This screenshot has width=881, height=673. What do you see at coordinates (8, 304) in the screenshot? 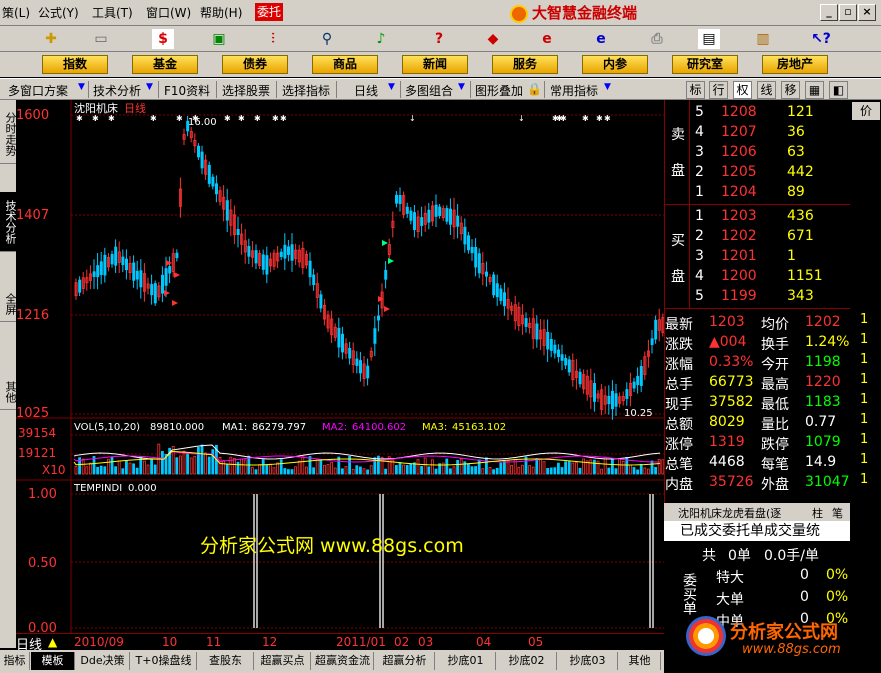
I see `vtab-fullscreen: 全屏` at bounding box center [8, 304].